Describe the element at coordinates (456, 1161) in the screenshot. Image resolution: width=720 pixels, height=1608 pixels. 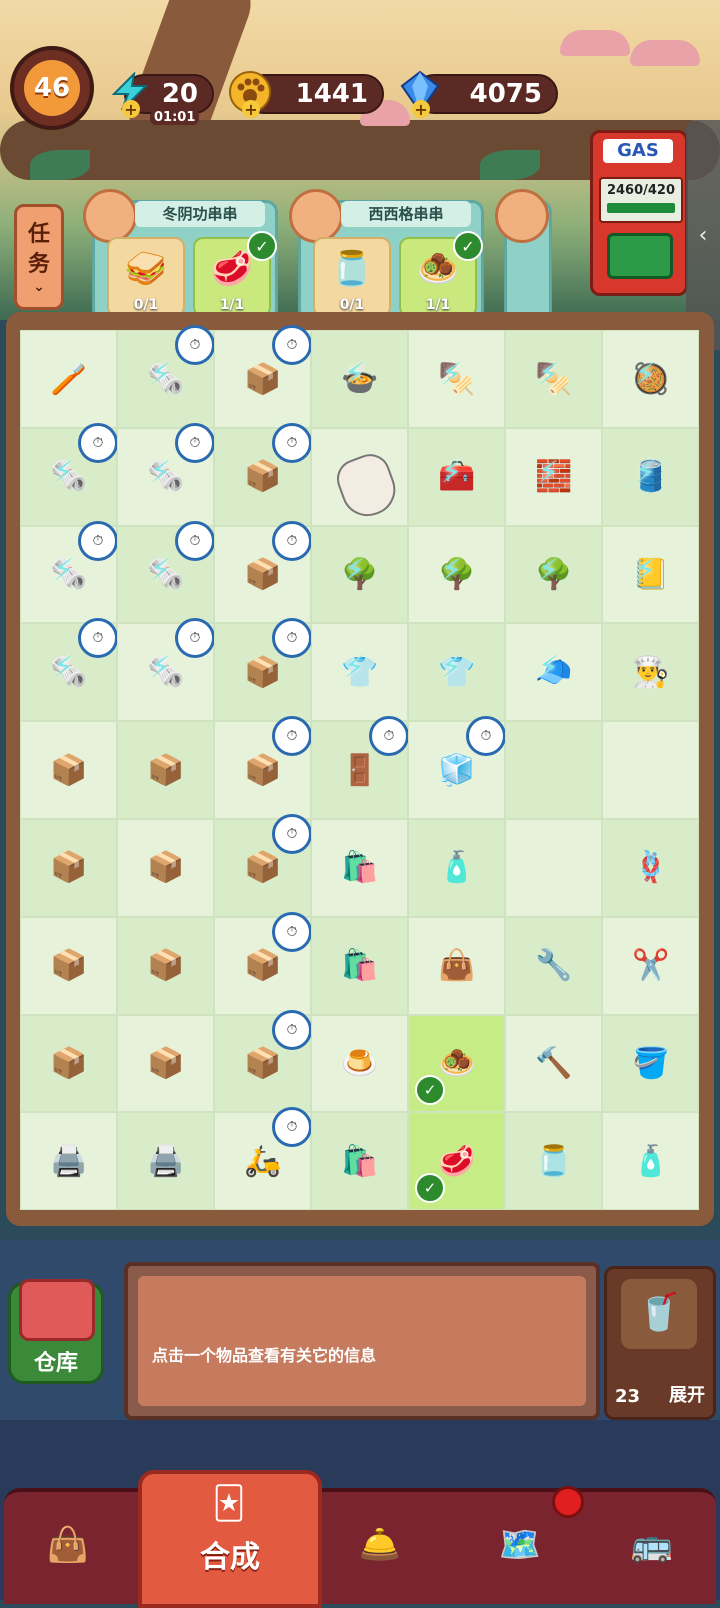
I see `board-cell: 🥩 ✓` at that location.